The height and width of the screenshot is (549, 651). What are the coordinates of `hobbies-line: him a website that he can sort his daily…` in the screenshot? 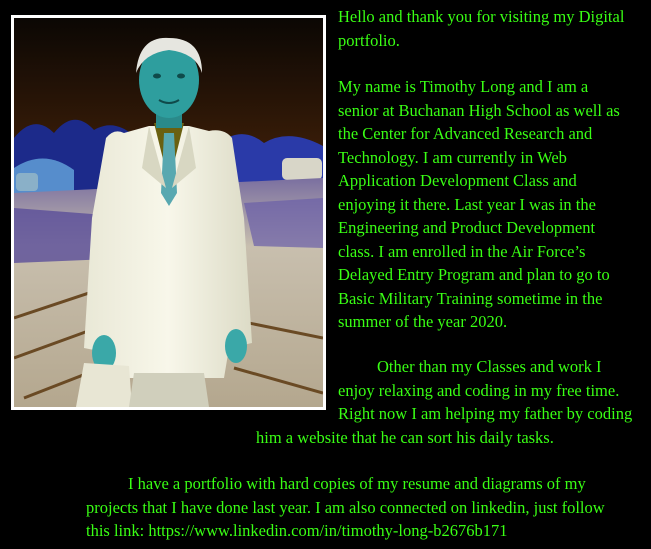 It's located at (405, 437).